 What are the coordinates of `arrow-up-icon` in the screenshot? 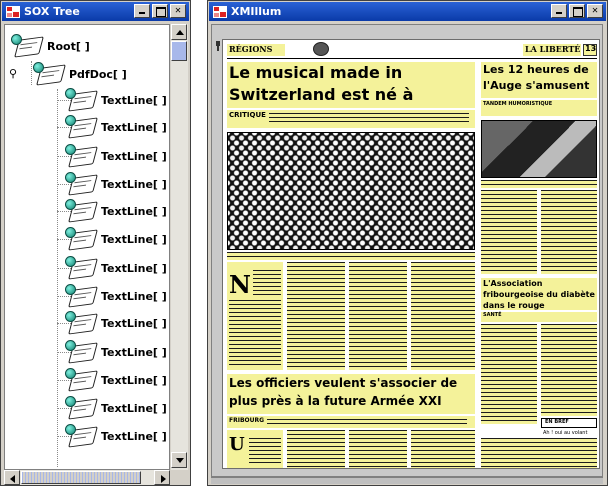 It's located at (180, 32).